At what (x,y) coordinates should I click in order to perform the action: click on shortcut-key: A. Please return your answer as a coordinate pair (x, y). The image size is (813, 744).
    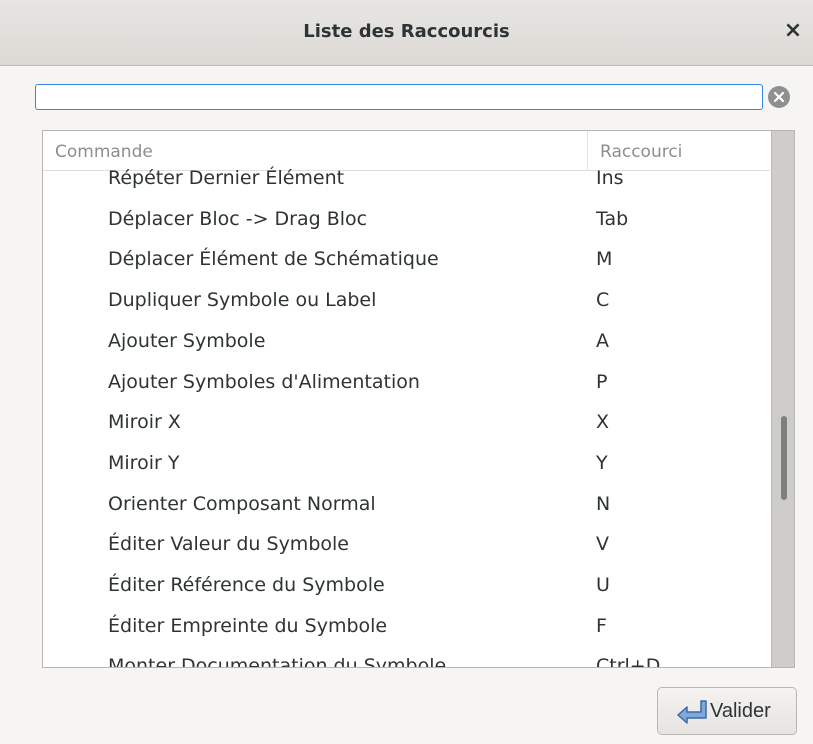
    Looking at the image, I should click on (602, 340).